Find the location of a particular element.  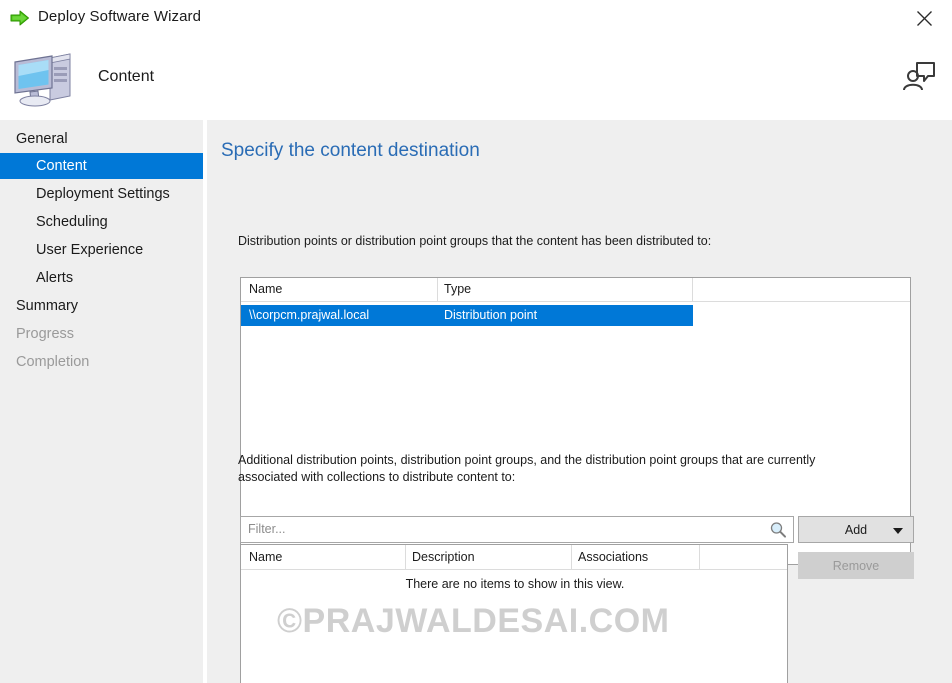

add-button-label: Add is located at coordinates (856, 529).